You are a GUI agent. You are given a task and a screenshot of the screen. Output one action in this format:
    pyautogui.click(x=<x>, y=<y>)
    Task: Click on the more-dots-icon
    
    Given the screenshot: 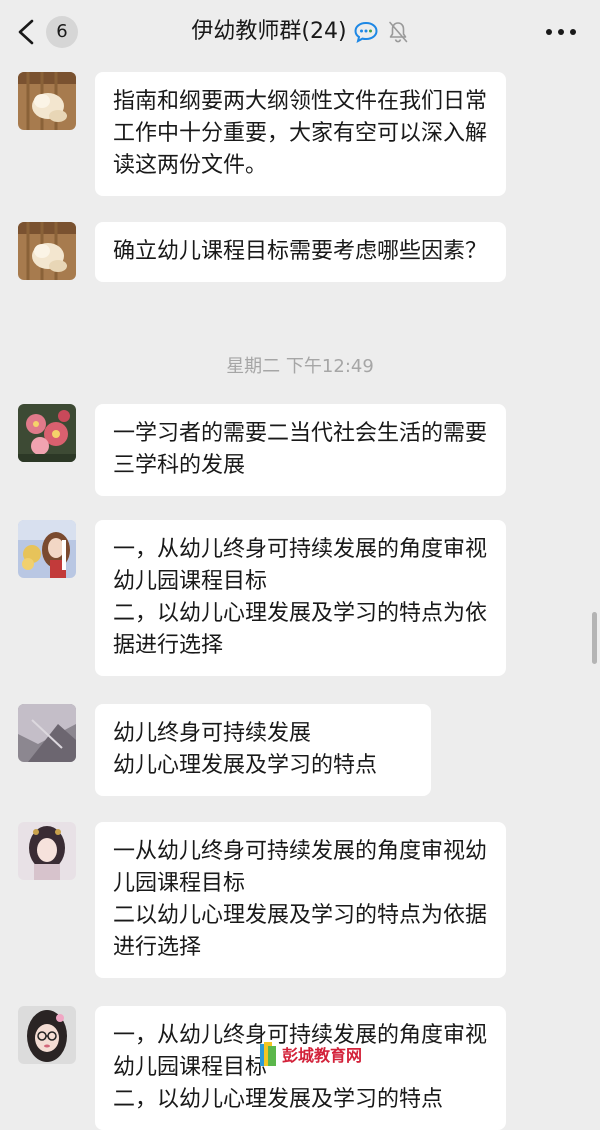 What is the action you would take?
    pyautogui.click(x=561, y=32)
    